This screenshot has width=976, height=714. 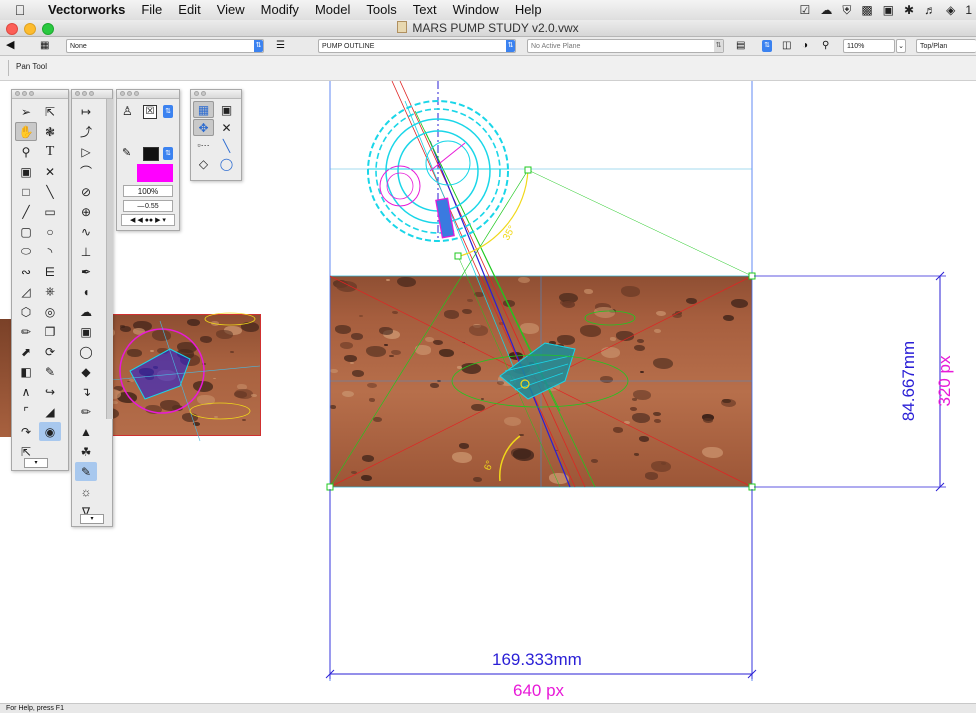 What do you see at coordinates (86, 391) in the screenshot?
I see `north-arrow-icon: ↴` at bounding box center [86, 391].